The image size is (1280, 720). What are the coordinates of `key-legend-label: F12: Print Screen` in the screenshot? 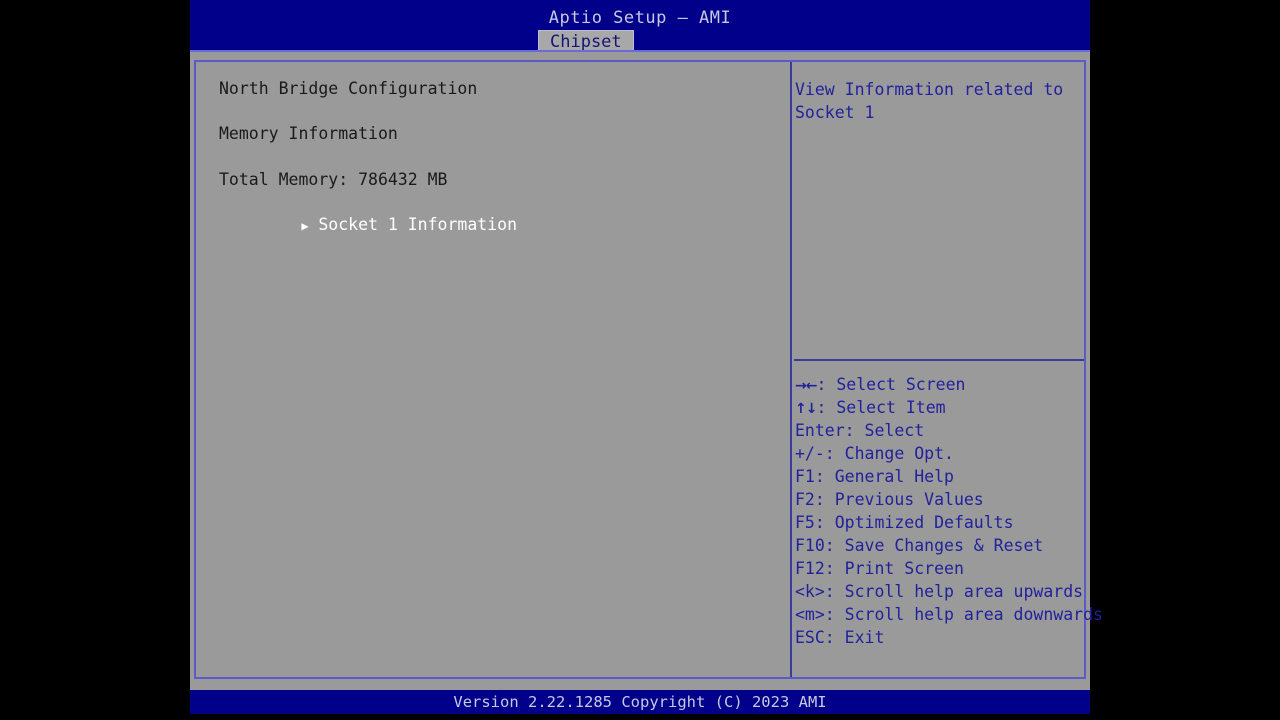 It's located at (879, 568).